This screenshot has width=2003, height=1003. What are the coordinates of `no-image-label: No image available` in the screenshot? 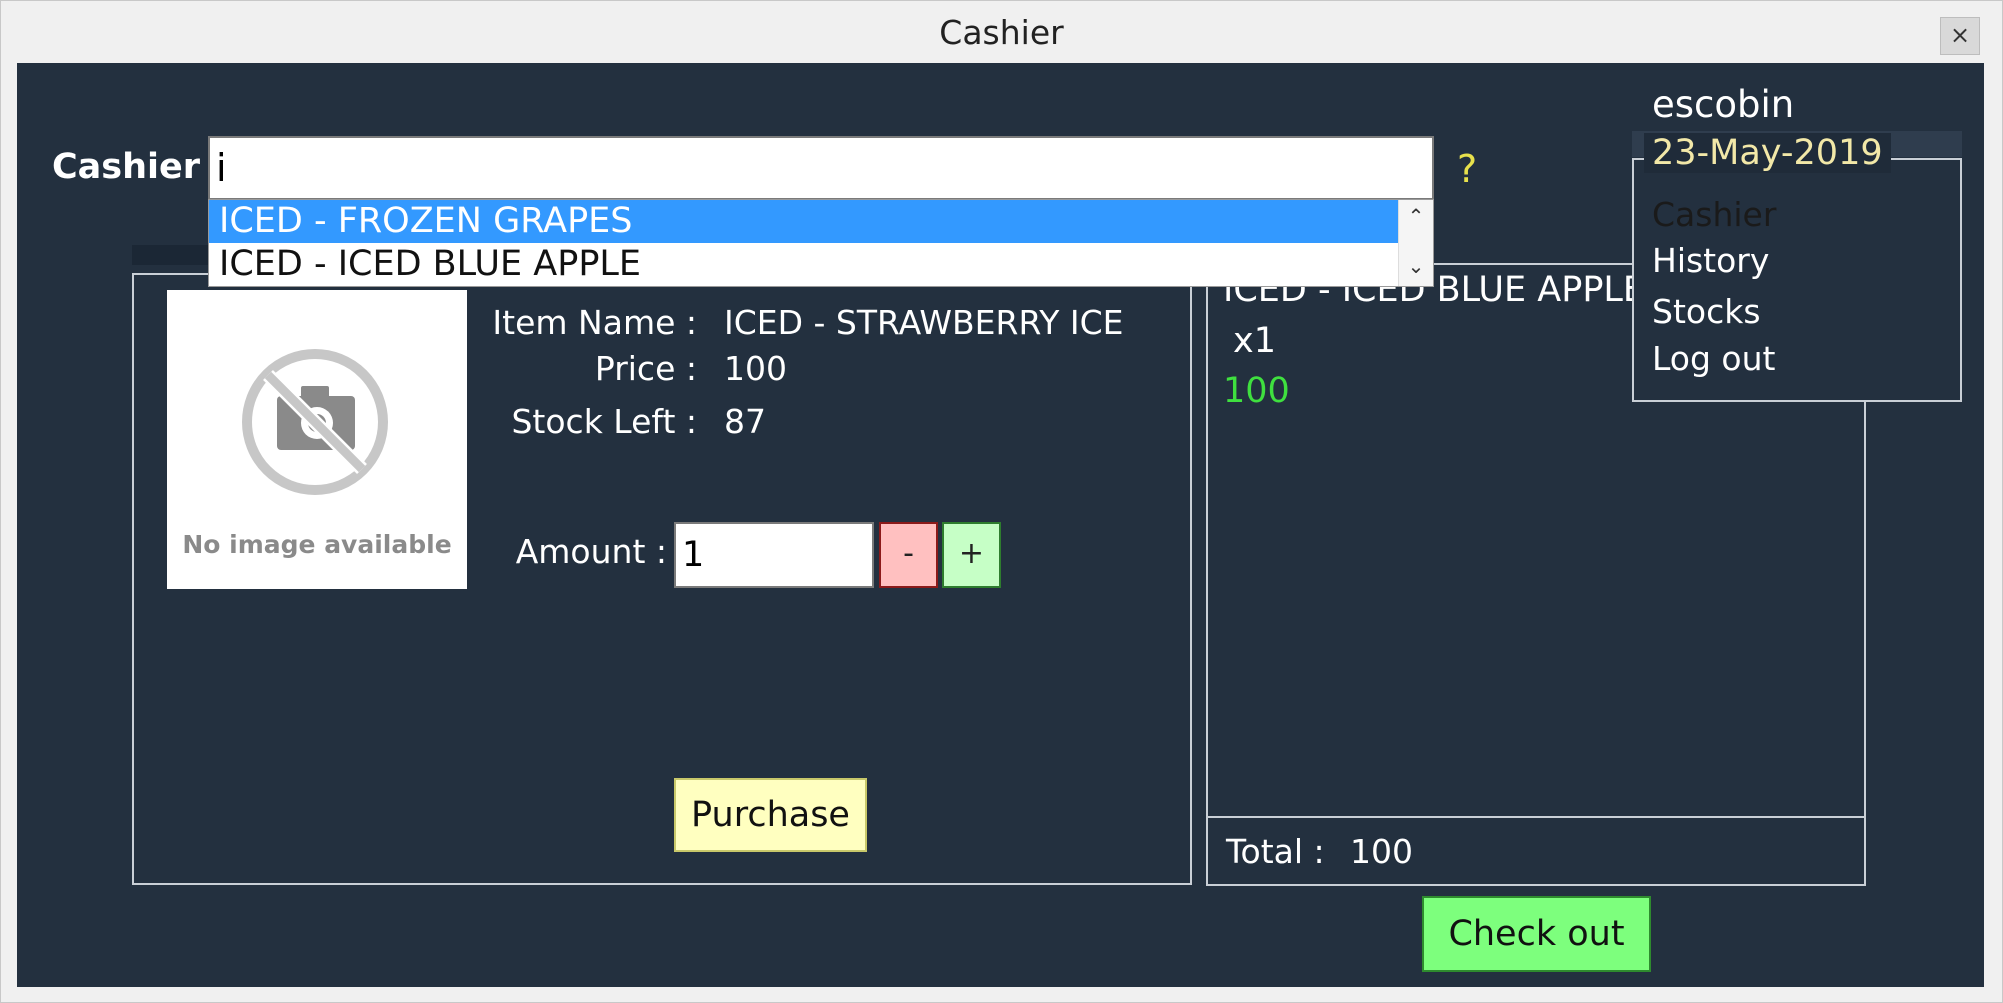 It's located at (317, 544).